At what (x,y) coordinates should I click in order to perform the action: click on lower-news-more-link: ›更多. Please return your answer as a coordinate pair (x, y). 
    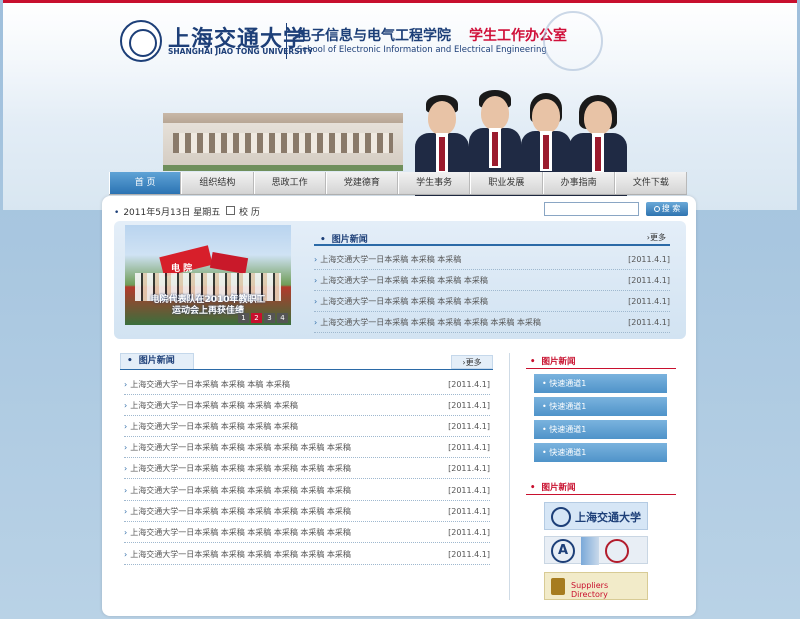
    Looking at the image, I should click on (472, 362).